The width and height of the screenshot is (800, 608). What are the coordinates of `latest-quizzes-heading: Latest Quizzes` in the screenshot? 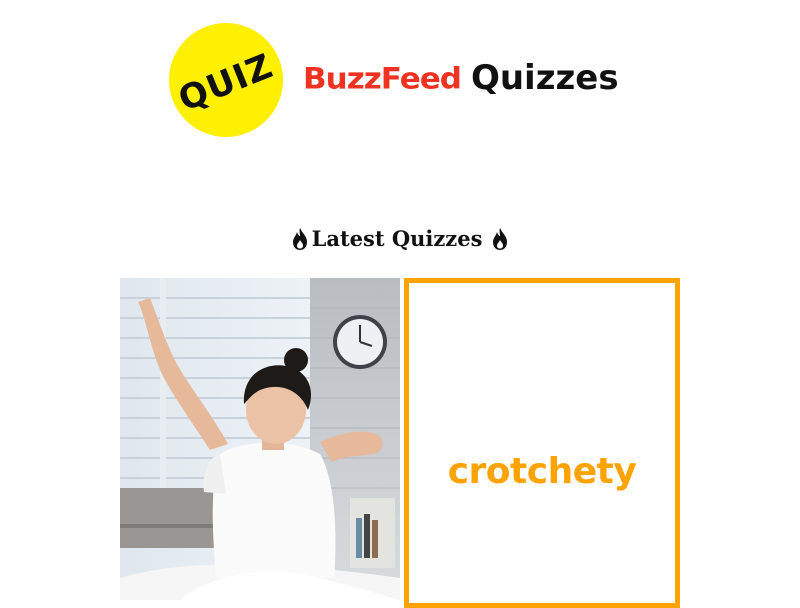 It's located at (400, 238).